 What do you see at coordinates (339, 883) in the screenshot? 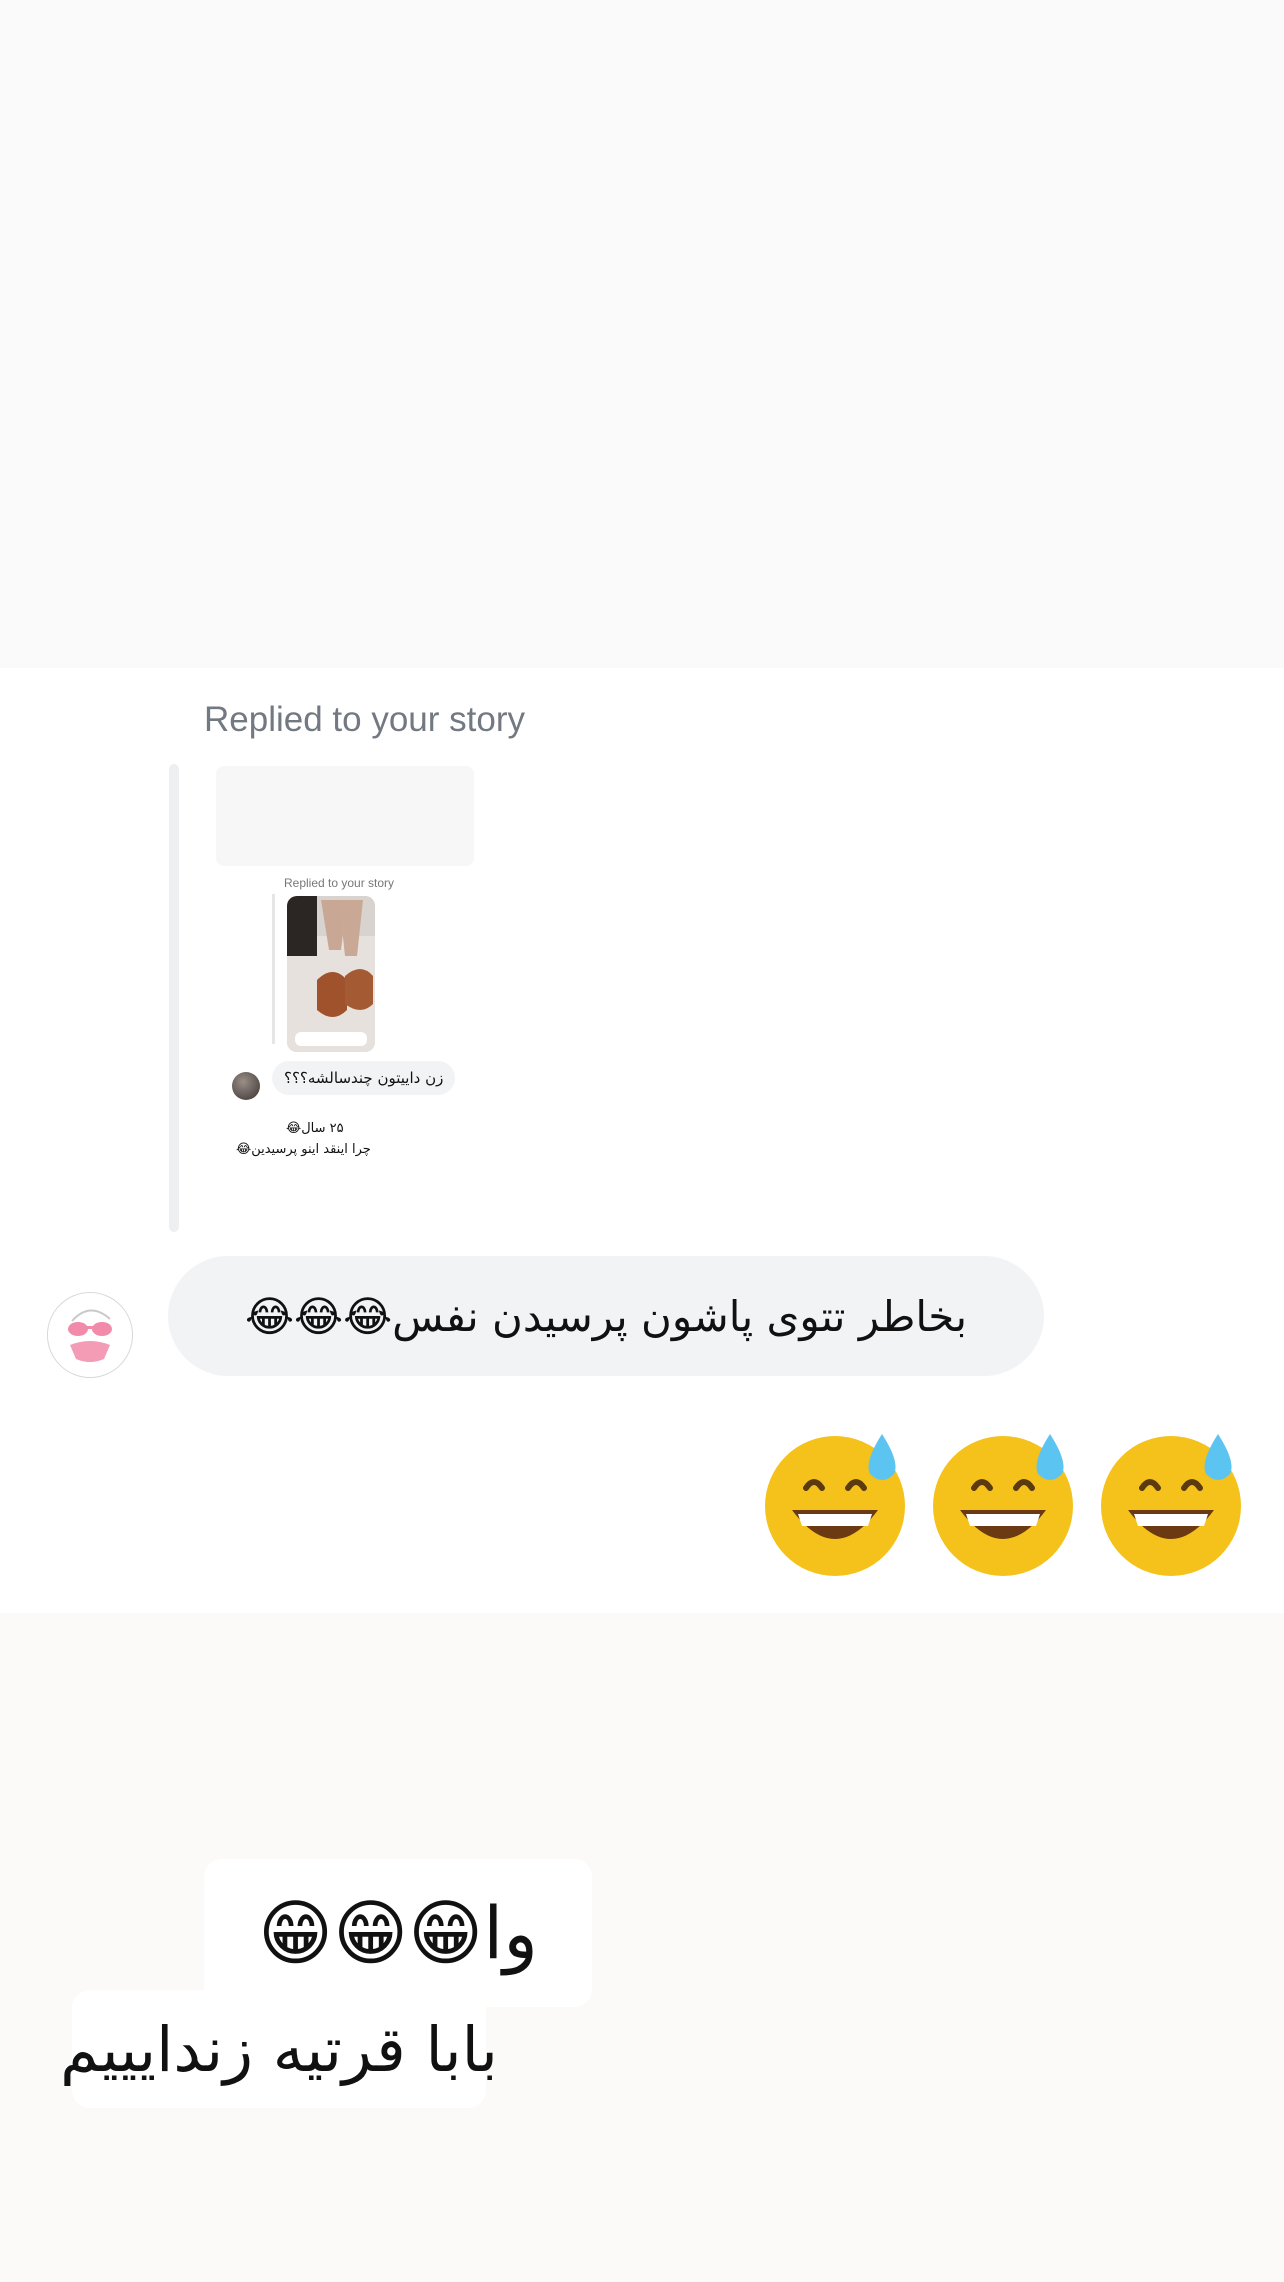
I see `preview-reply-header: Replied to your story` at bounding box center [339, 883].